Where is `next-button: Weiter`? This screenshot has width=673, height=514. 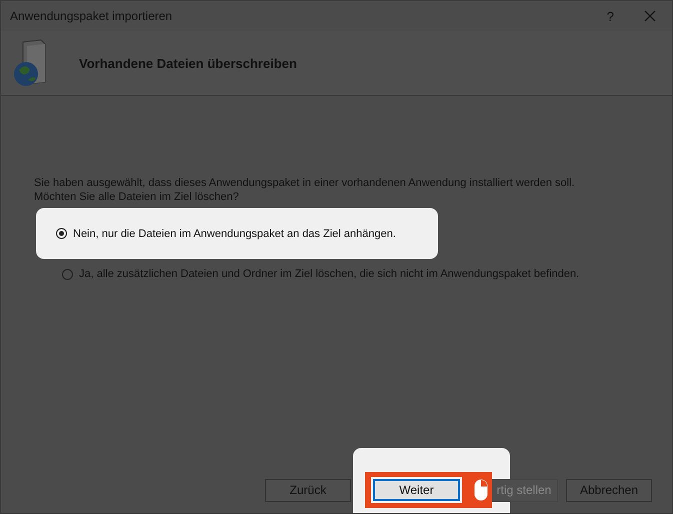 next-button: Weiter is located at coordinates (416, 490).